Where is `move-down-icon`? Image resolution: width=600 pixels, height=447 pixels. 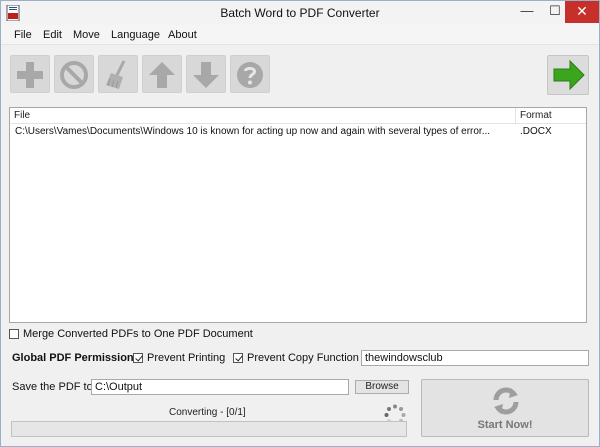 move-down-icon is located at coordinates (206, 75).